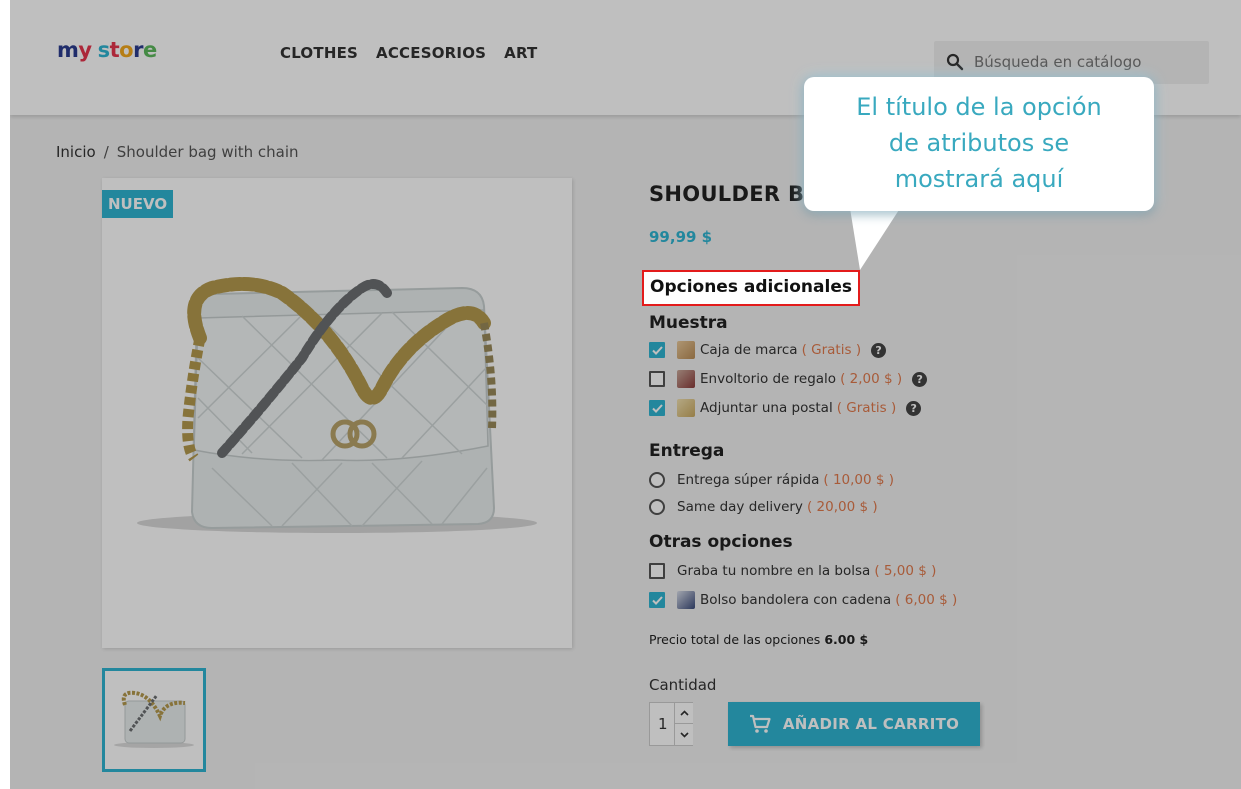  What do you see at coordinates (687, 451) in the screenshot?
I see `option-group-title: Entrega` at bounding box center [687, 451].